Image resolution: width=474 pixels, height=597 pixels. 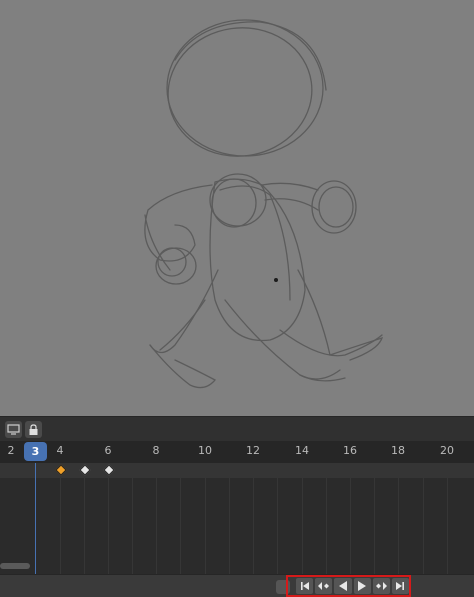 I want to click on display-toggle-button, so click(x=13, y=429).